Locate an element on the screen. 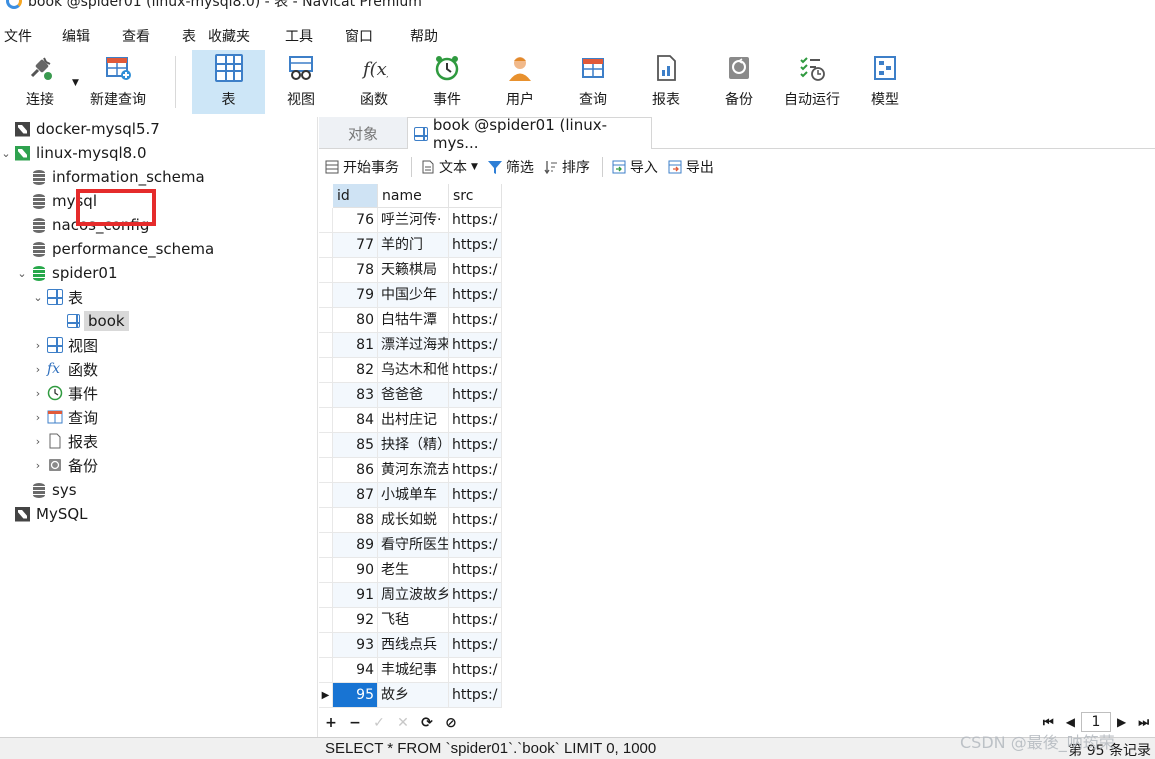 The width and height of the screenshot is (1155, 759). table-row: 82 乌达木和他 https:/ is located at coordinates (410, 370).